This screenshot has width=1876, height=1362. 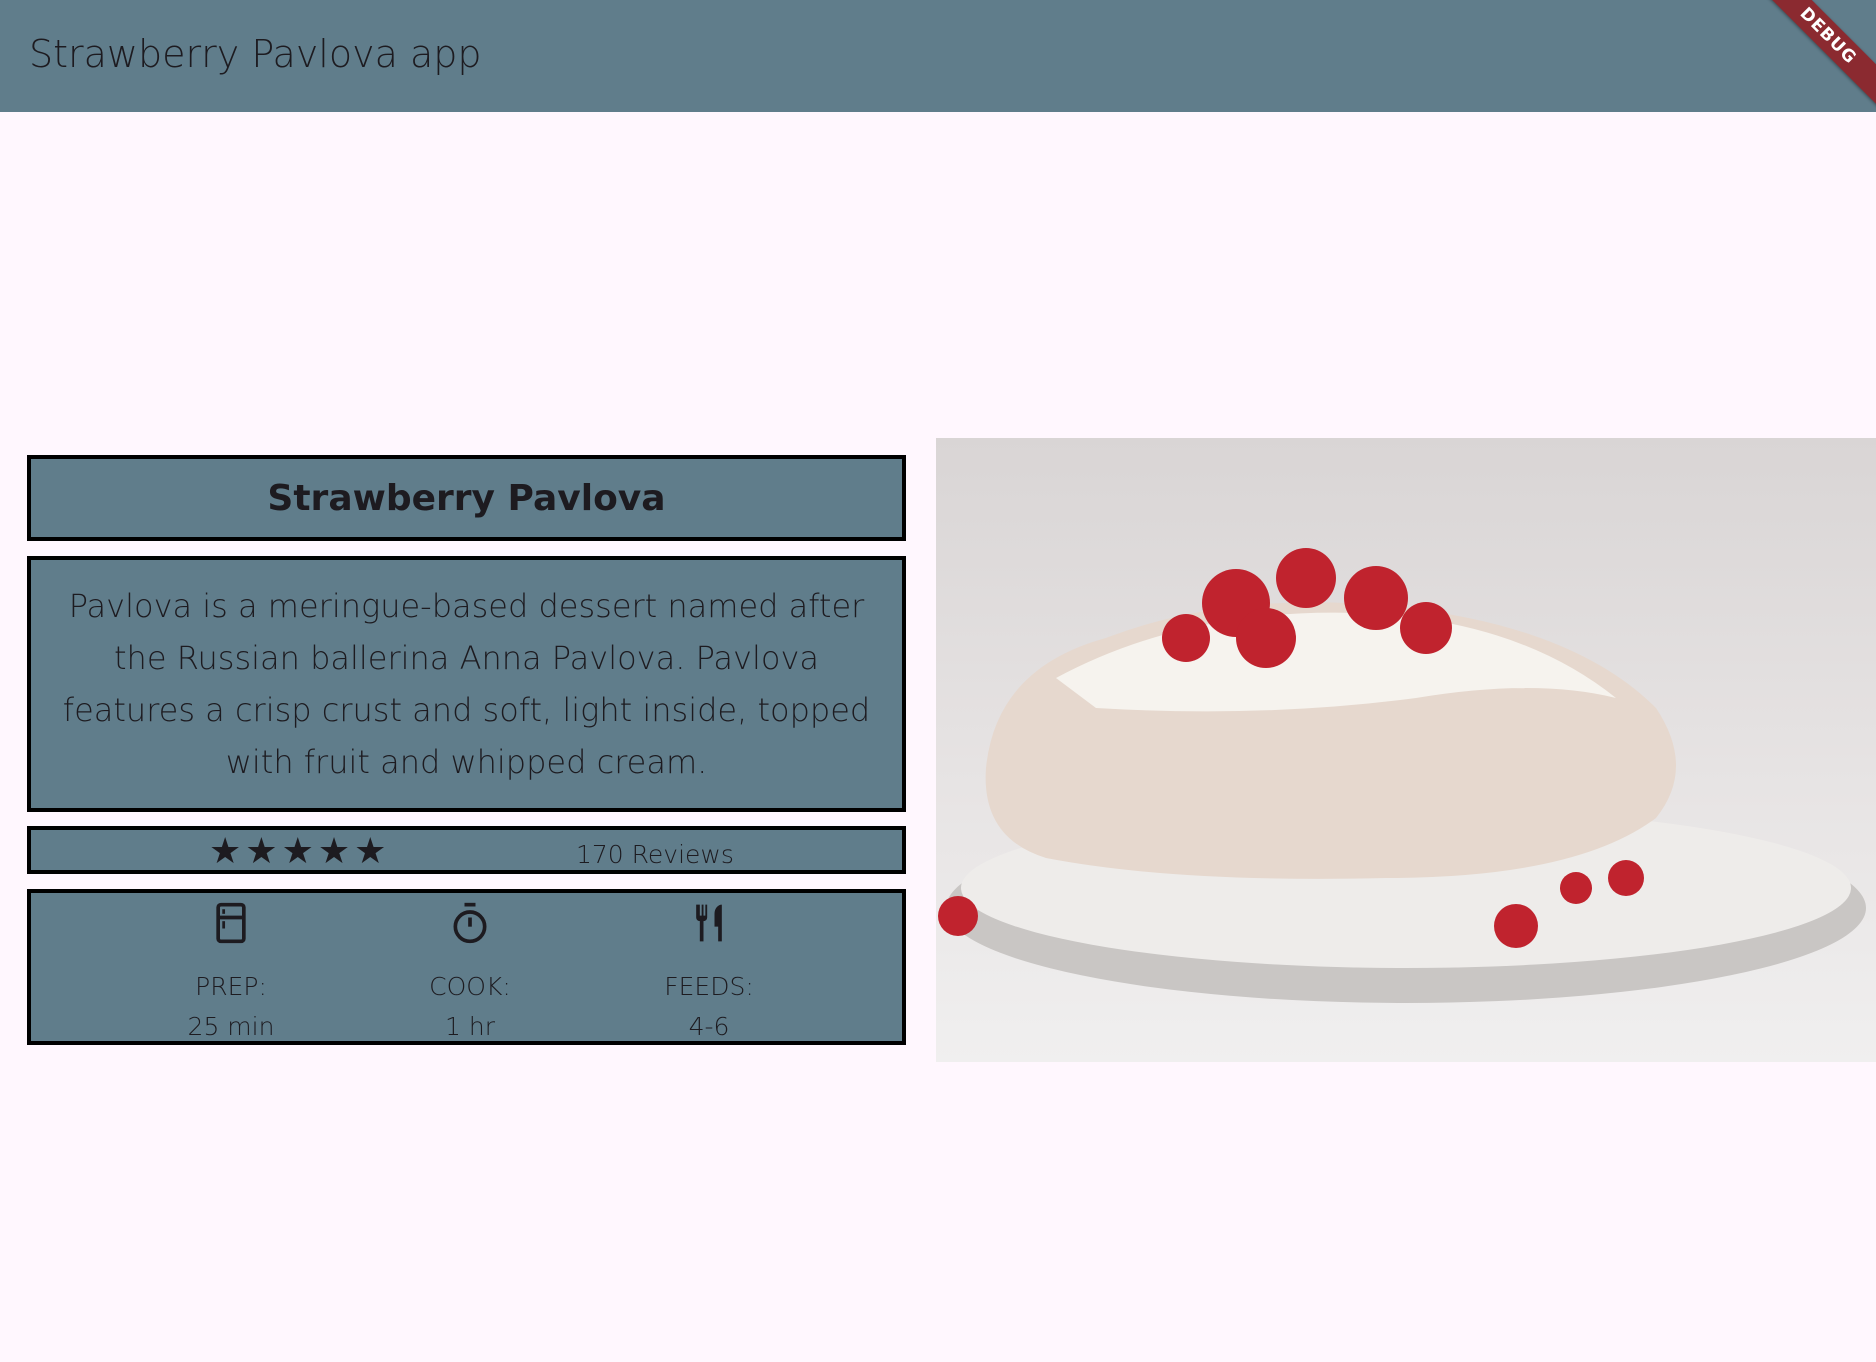 I want to click on cook-column: COOK: 1 hr, so click(x=470, y=974).